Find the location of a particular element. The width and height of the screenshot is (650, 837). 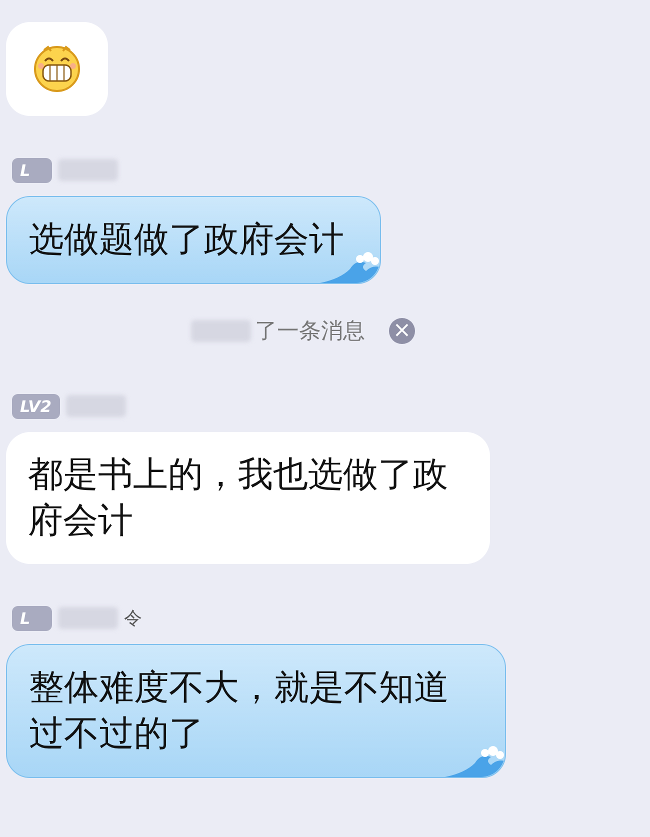

message-bubble: 选做题做了政府会计 is located at coordinates (193, 240).